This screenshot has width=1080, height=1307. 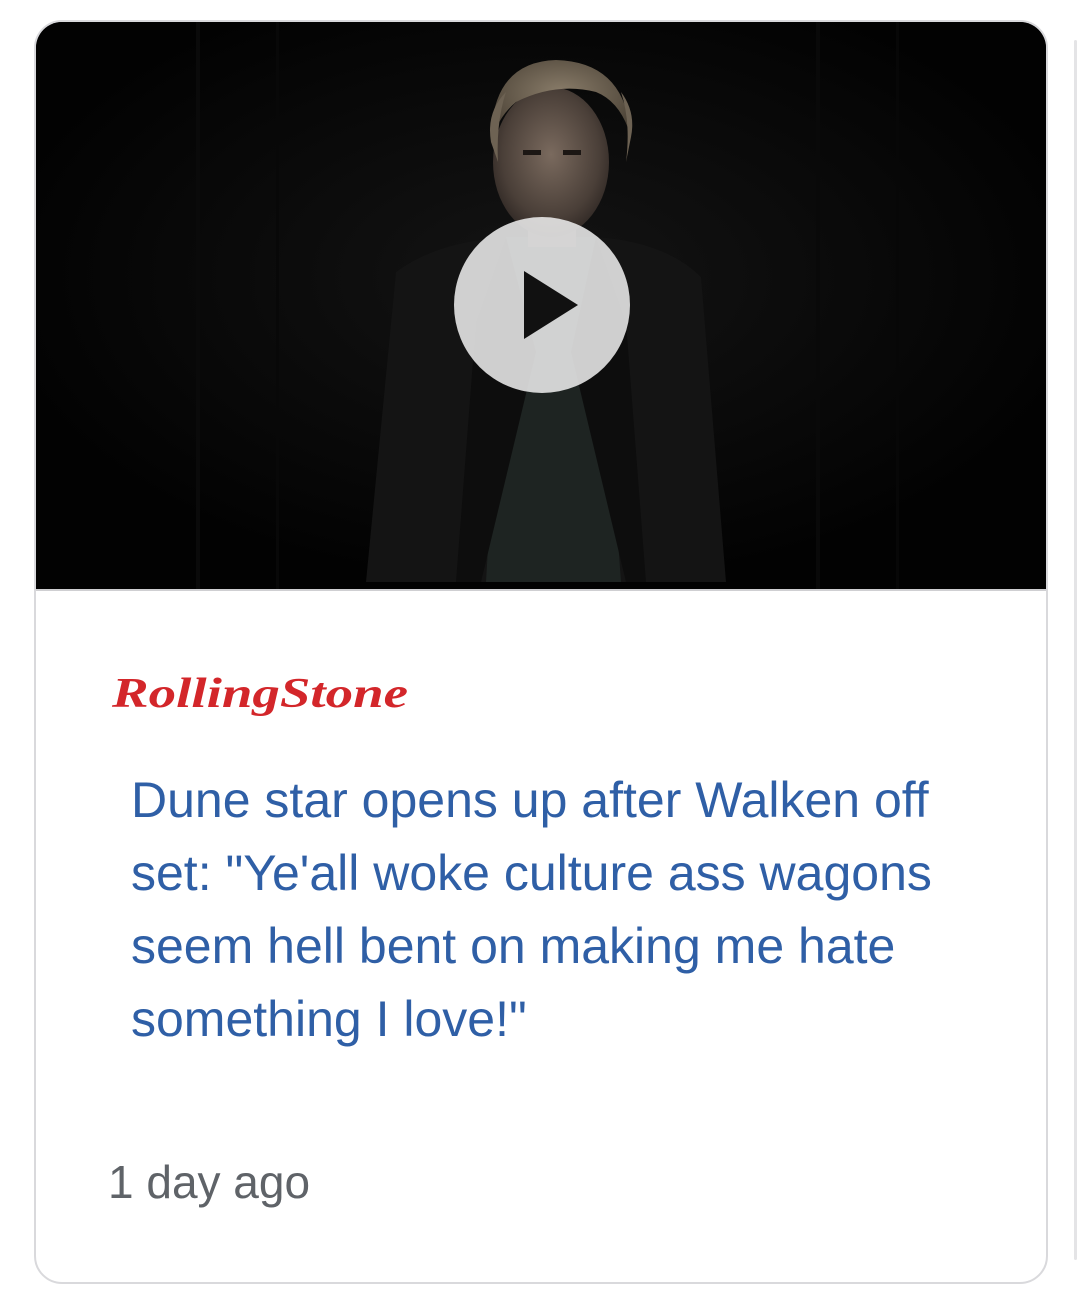 What do you see at coordinates (541, 590) in the screenshot?
I see `divider` at bounding box center [541, 590].